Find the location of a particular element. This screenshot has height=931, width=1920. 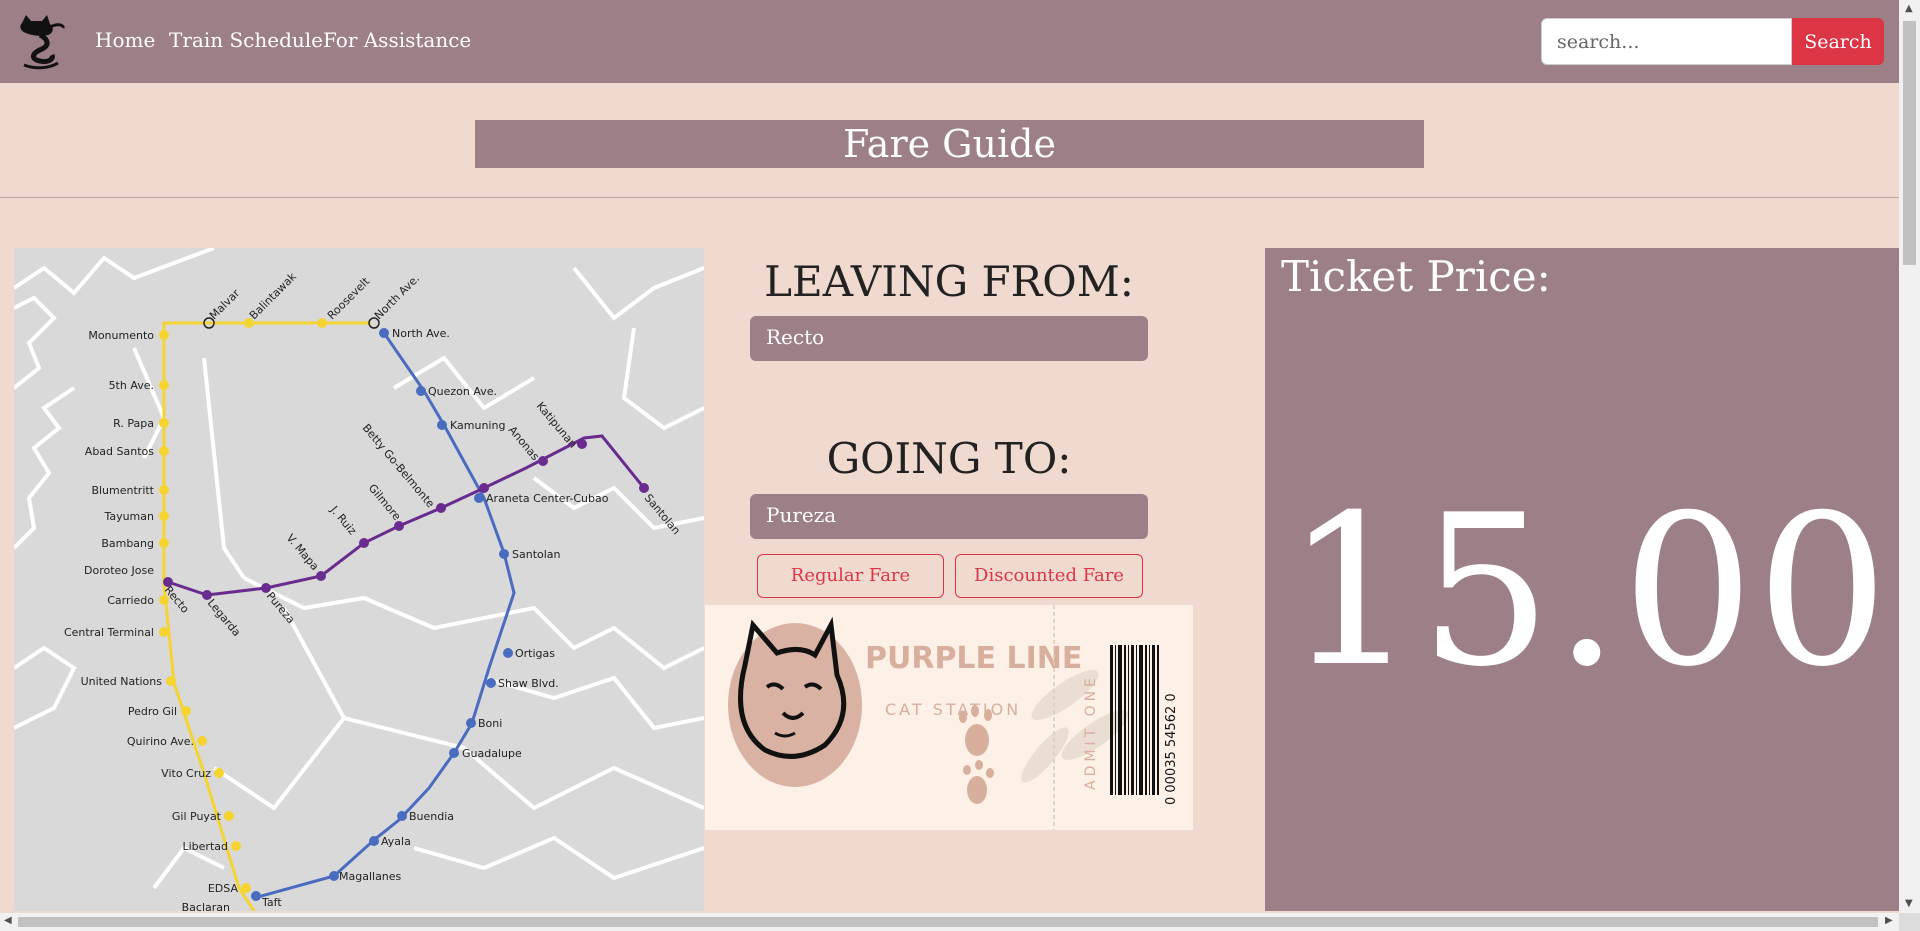

svg-text: Shaw Blvd. is located at coordinates (528, 683).